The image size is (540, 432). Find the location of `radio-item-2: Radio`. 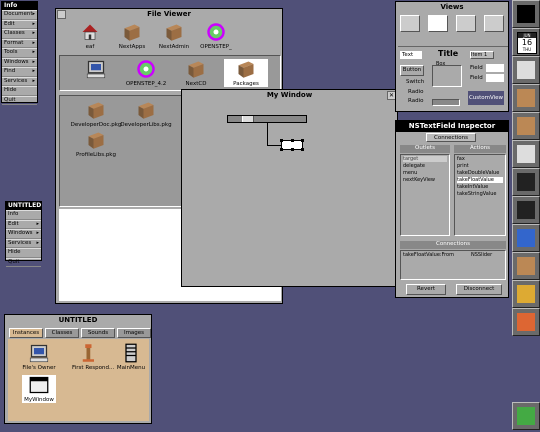

radio-item-2: Radio is located at coordinates (415, 101).